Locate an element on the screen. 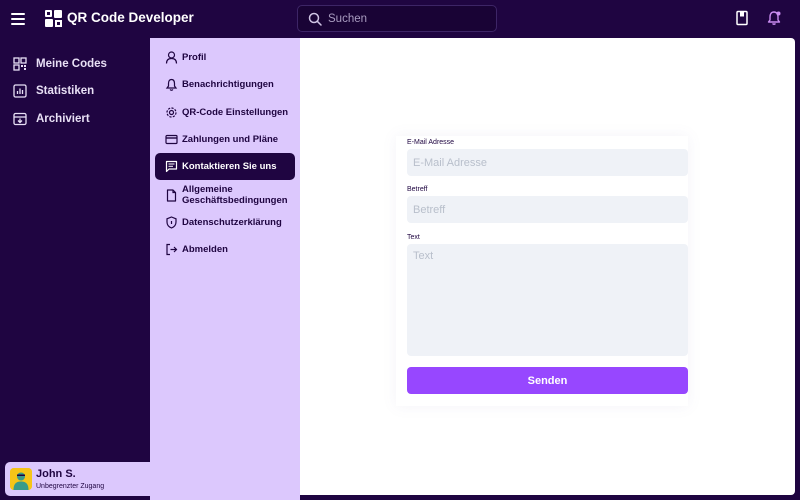 This screenshot has width=800, height=500. settings-item-profile: Profil is located at coordinates (225, 57).